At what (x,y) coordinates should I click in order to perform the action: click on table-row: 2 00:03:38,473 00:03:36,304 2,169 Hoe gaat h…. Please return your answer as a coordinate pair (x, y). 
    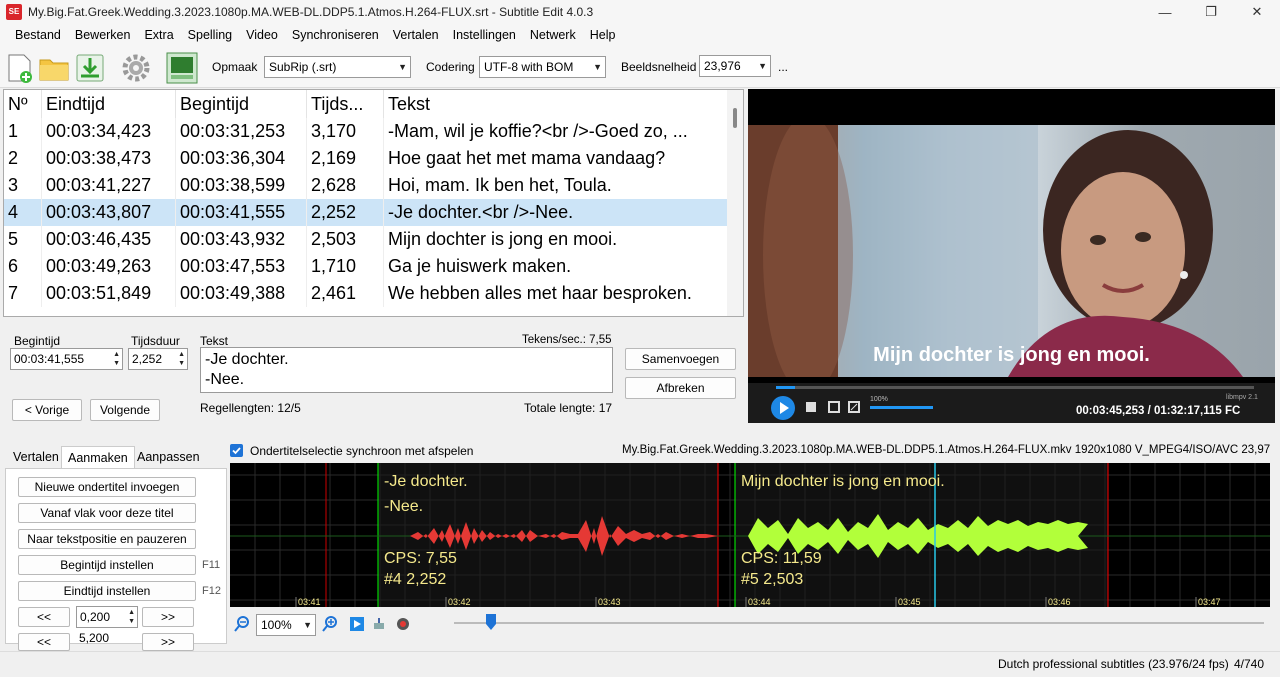
    Looking at the image, I should click on (366, 158).